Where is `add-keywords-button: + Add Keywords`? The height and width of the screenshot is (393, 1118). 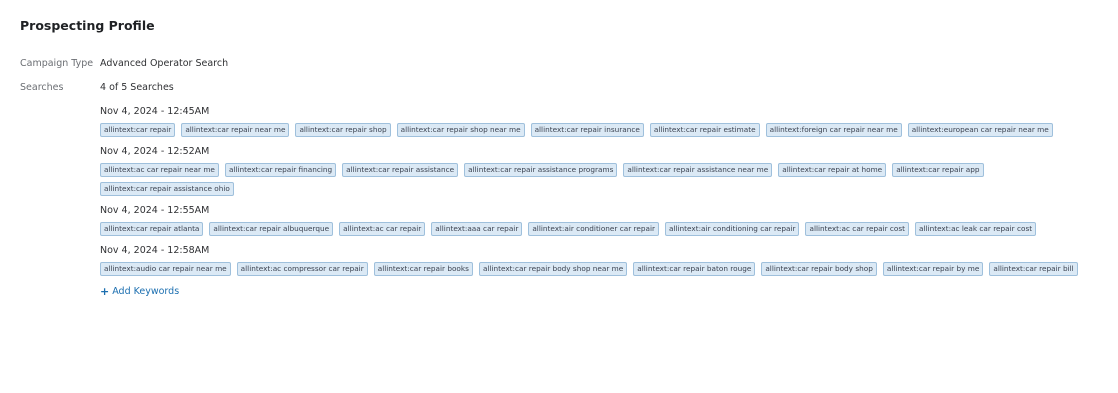
add-keywords-button: + Add Keywords is located at coordinates (599, 291).